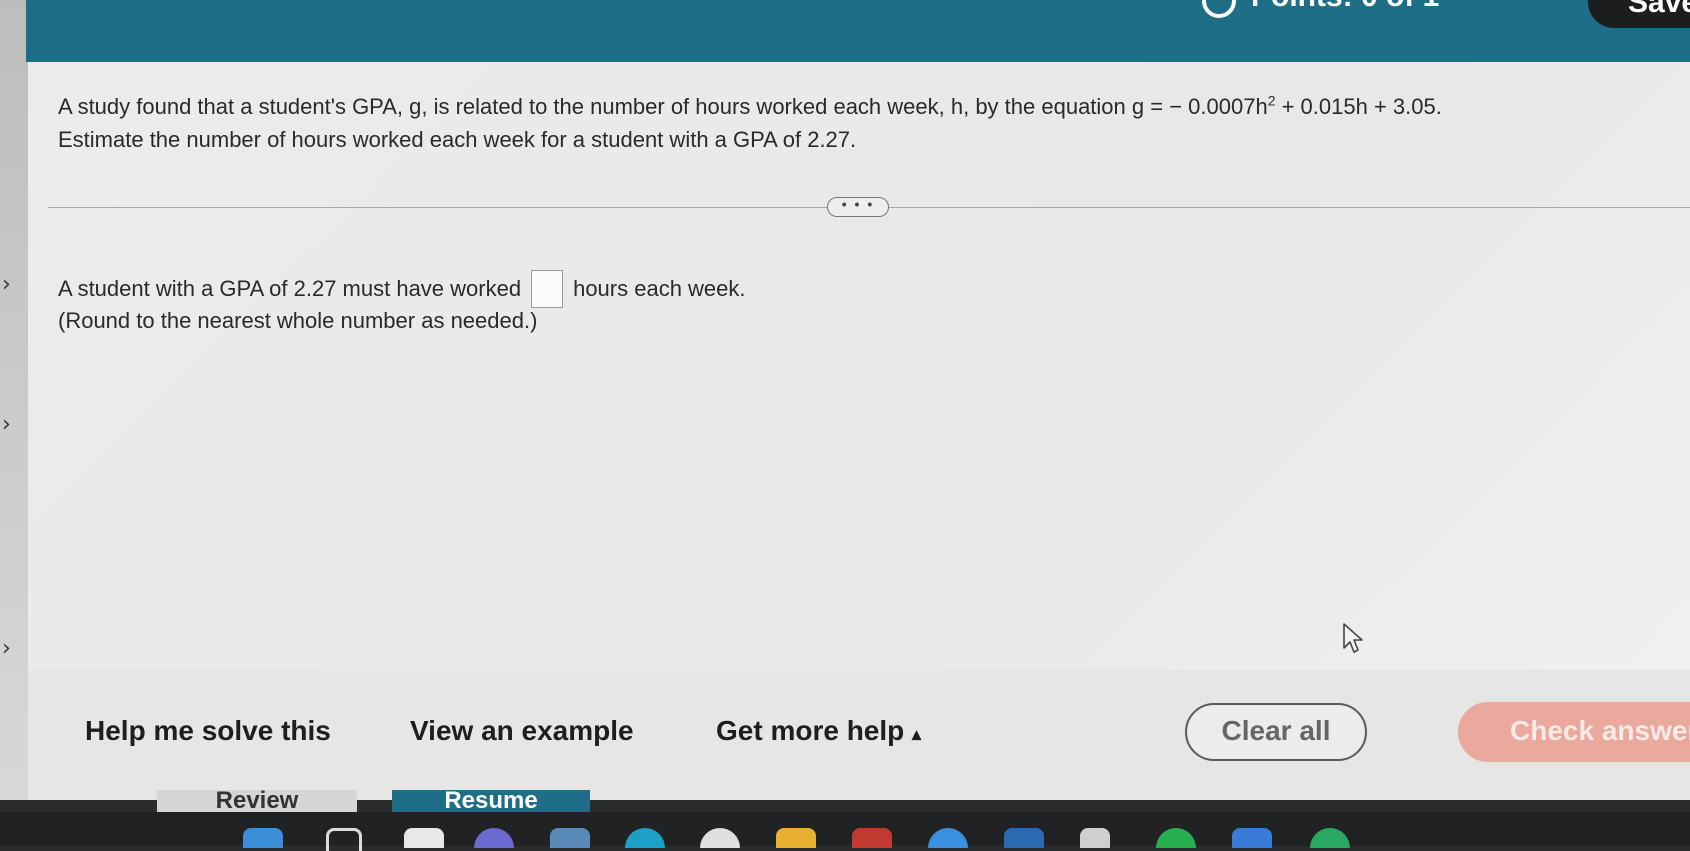  What do you see at coordinates (645, 838) in the screenshot?
I see `edge-browser-icon` at bounding box center [645, 838].